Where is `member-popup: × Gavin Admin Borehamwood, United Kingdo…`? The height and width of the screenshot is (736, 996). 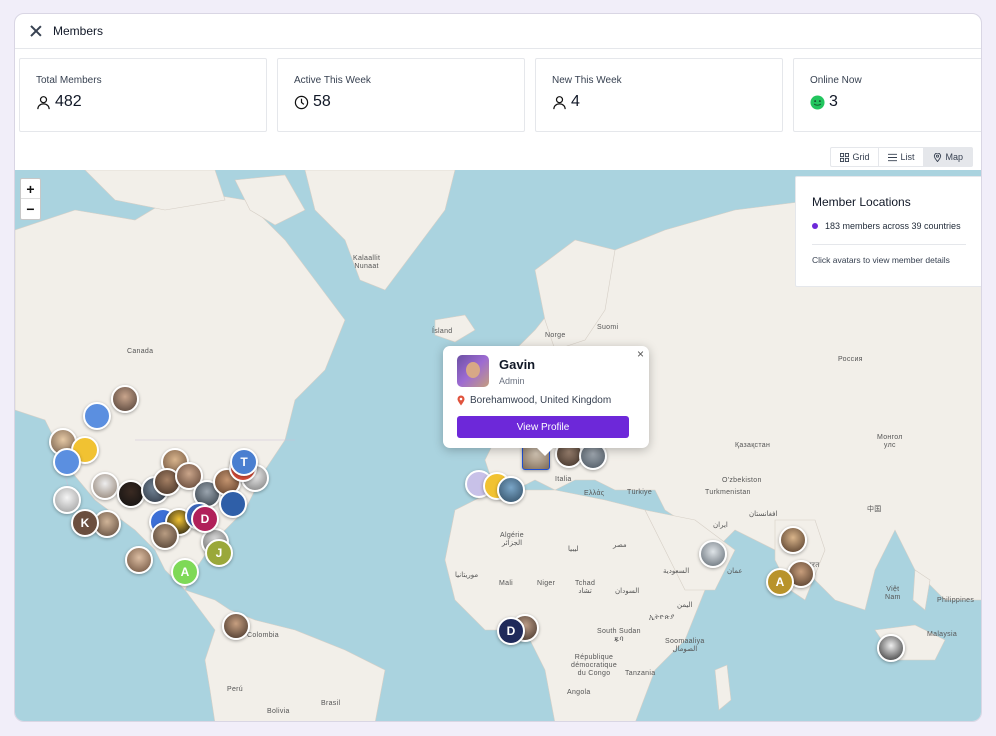 member-popup: × Gavin Admin Borehamwood, United Kingdo… is located at coordinates (546, 401).